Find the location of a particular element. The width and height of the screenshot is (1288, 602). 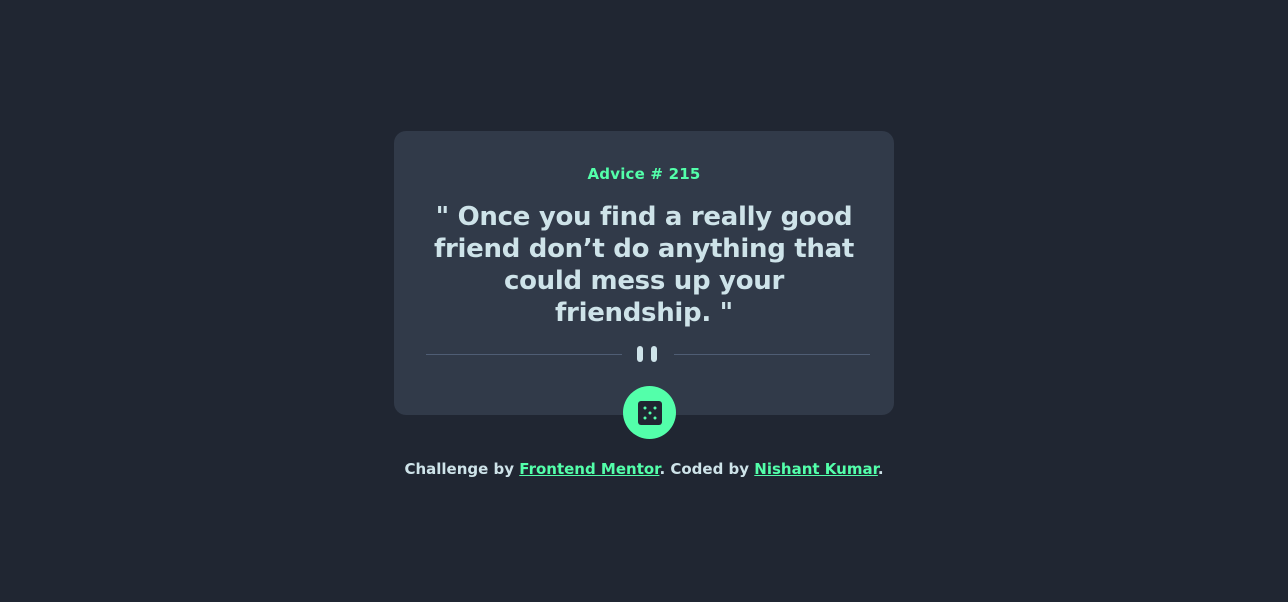

pause-icon is located at coordinates (648, 354).